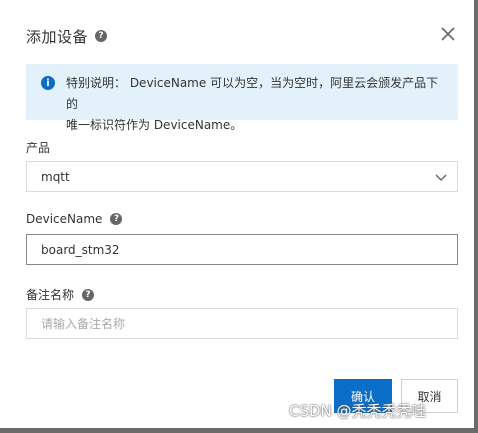 The width and height of the screenshot is (478, 433). I want to click on product-select-value: mqtt, so click(55, 176).